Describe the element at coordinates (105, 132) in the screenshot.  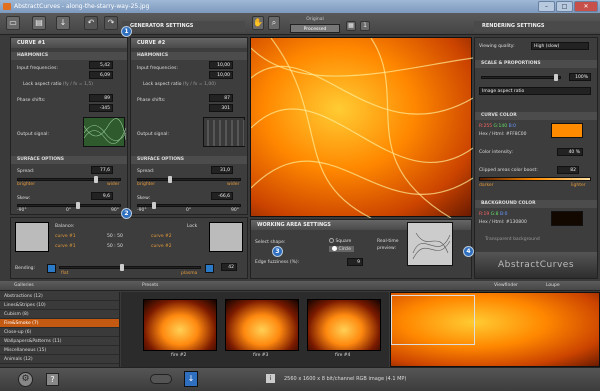
I see `curve1-oscilloscope` at that location.